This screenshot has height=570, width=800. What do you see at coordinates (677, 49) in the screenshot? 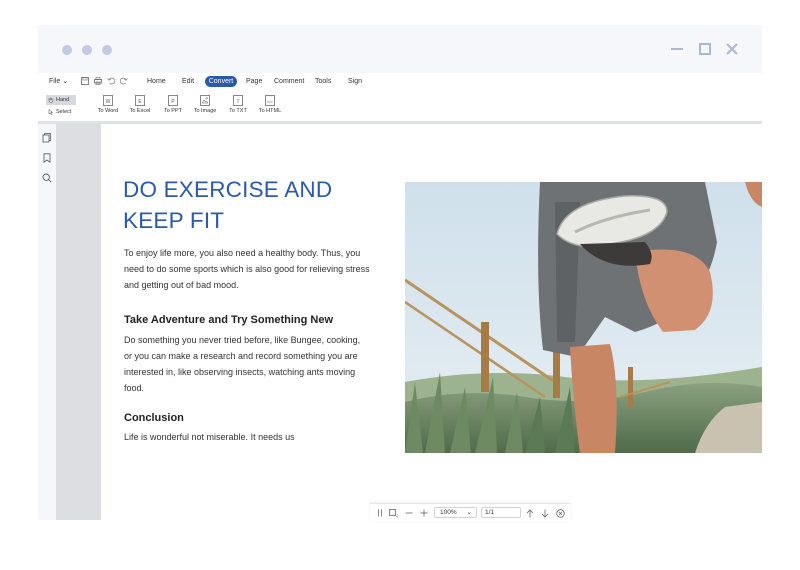
I see `minimize-icon` at bounding box center [677, 49].